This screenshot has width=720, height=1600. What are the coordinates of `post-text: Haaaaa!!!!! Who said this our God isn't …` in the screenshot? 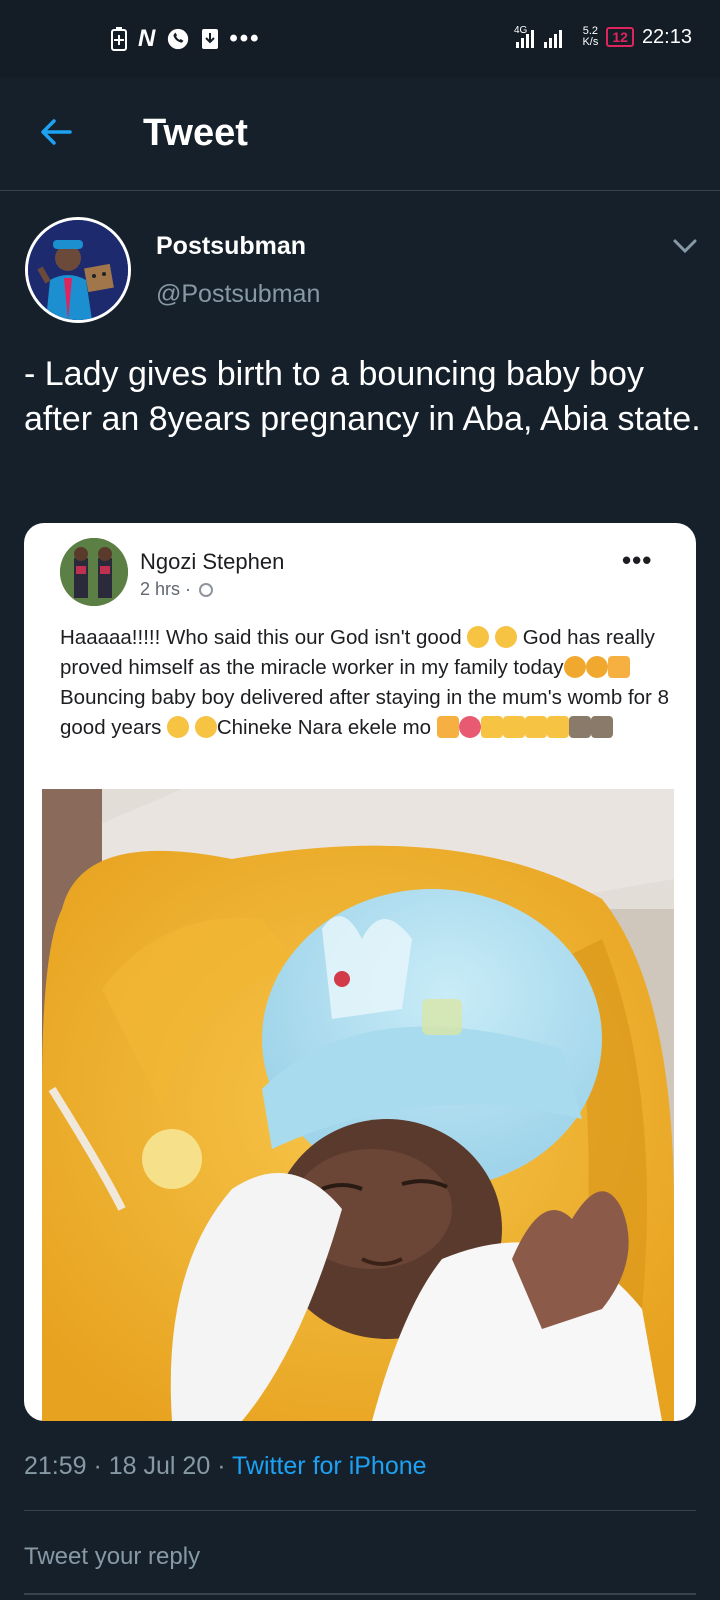 It's located at (364, 682).